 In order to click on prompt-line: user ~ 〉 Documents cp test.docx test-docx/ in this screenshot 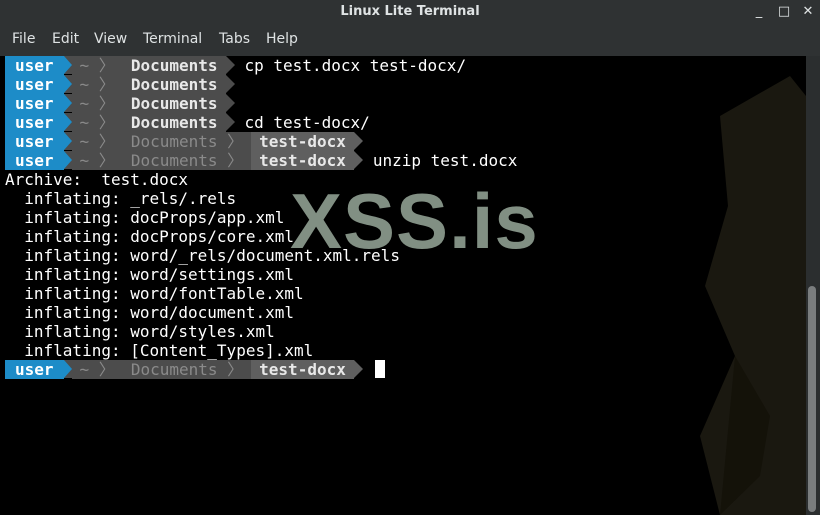, I will do `click(235, 65)`.